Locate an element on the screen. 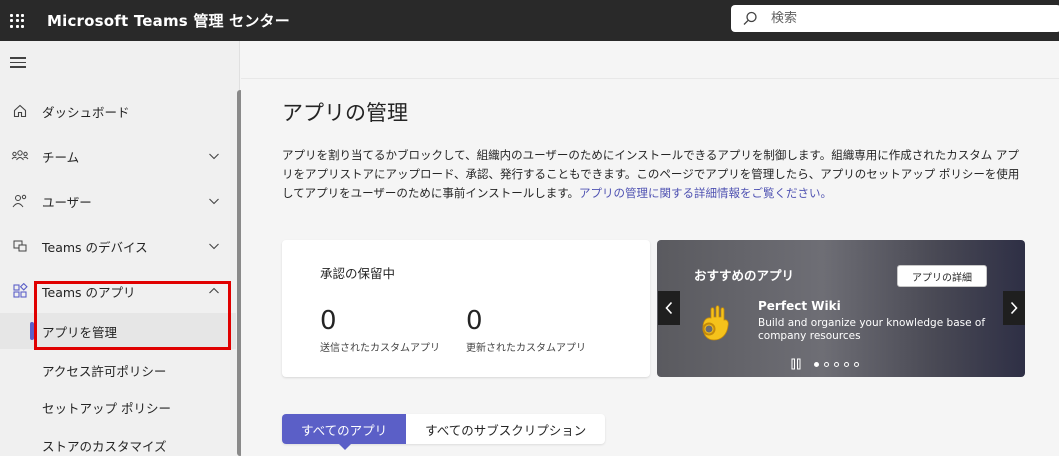 The width and height of the screenshot is (1059, 456). carousel-pagination is located at coordinates (836, 364).